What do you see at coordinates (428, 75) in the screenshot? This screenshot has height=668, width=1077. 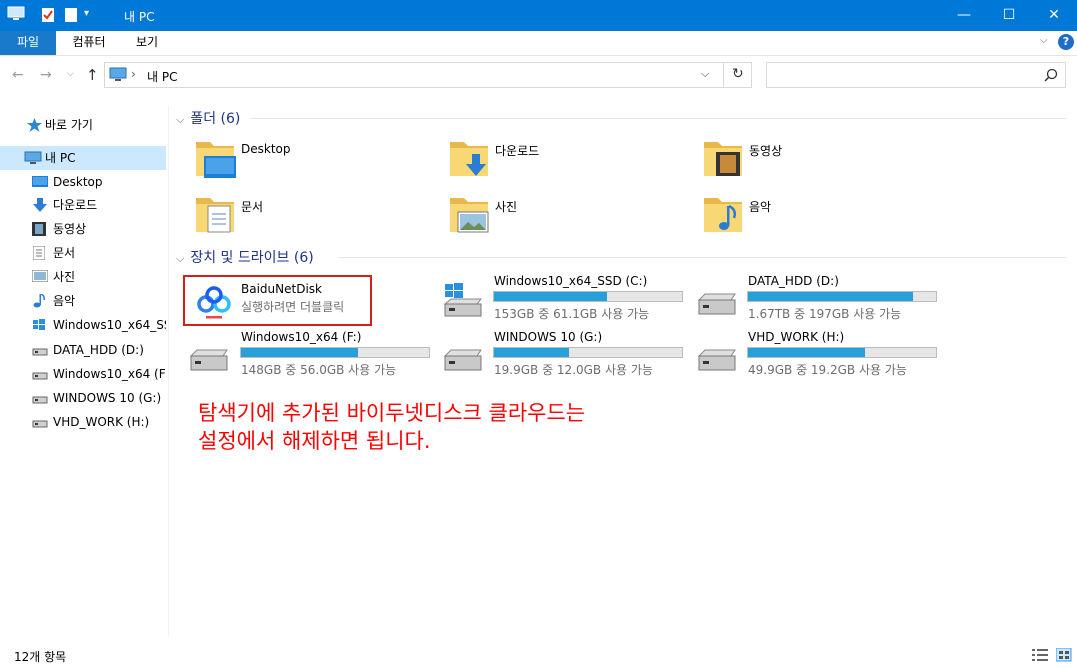 I see `address-bar: › 내 PC ⌵ ↻` at bounding box center [428, 75].